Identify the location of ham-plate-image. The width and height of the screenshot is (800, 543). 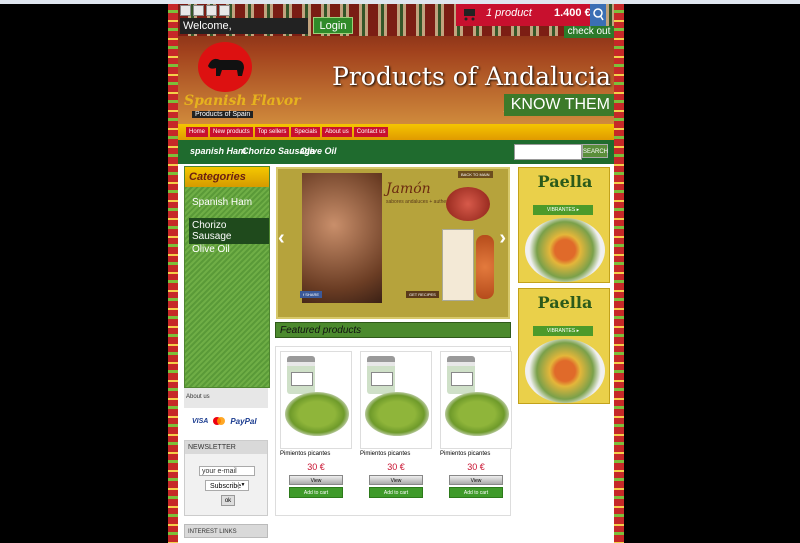
(458, 265).